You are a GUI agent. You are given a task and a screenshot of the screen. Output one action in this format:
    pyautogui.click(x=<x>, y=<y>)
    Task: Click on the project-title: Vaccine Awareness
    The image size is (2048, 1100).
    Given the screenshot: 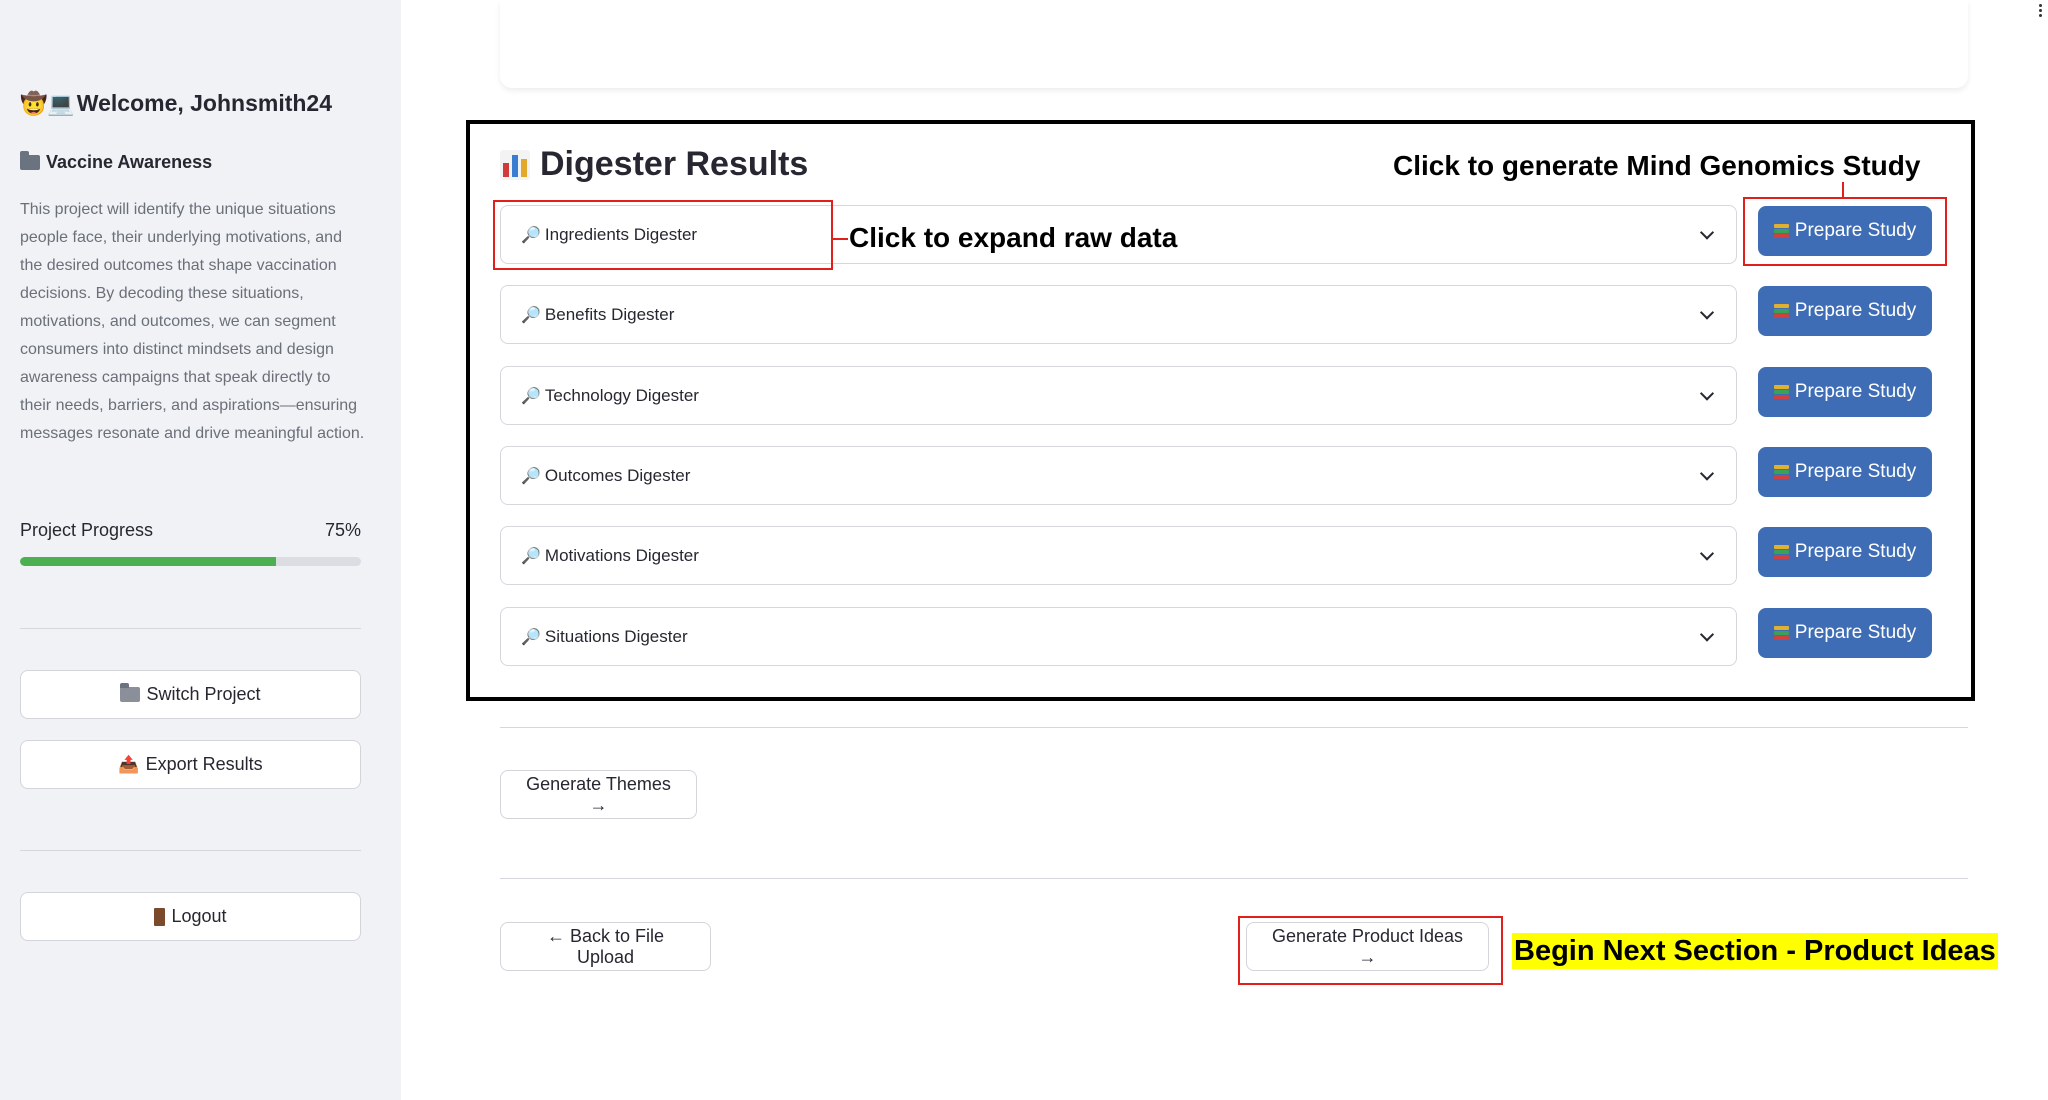 What is the action you would take?
    pyautogui.click(x=116, y=162)
    